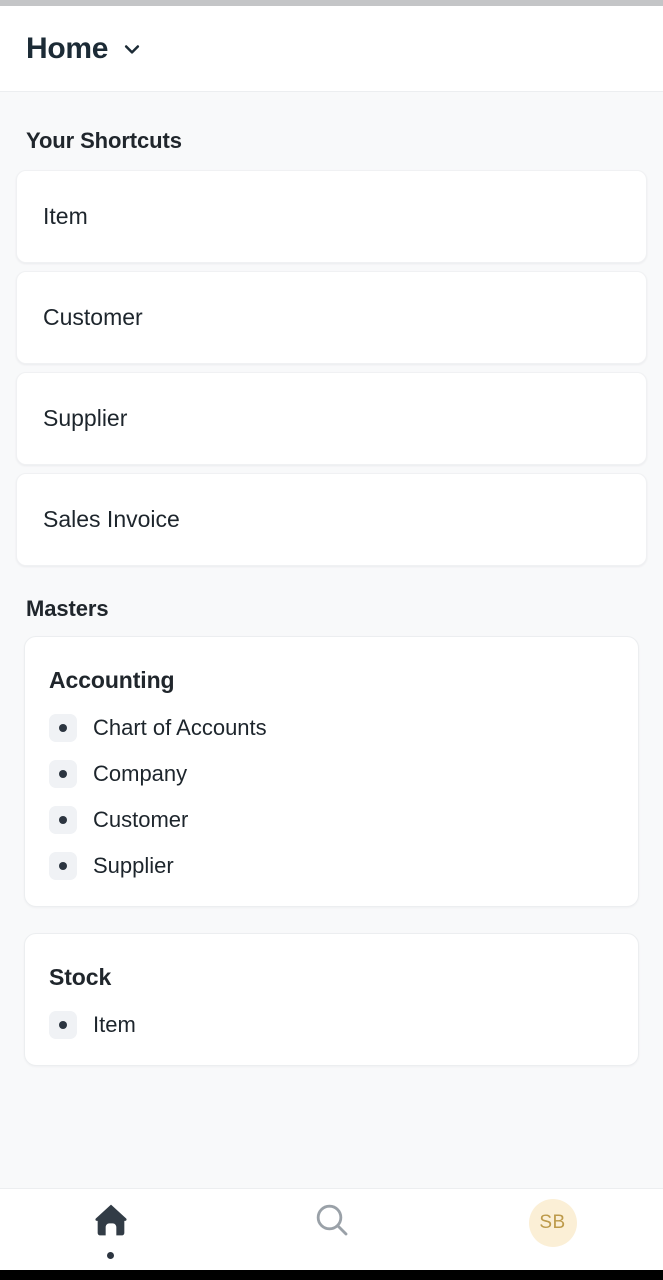 The image size is (663, 1280). Describe the element at coordinates (110, 1255) in the screenshot. I see `nav-active-indicator` at that location.